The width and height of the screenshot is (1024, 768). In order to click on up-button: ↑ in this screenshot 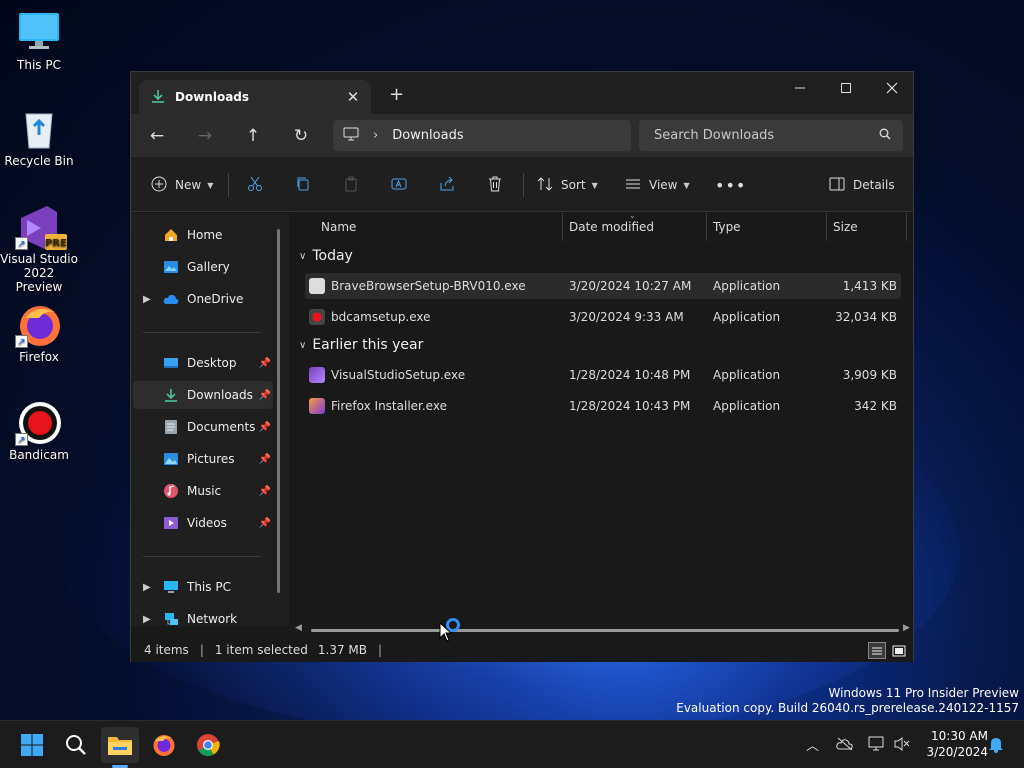, I will do `click(253, 136)`.